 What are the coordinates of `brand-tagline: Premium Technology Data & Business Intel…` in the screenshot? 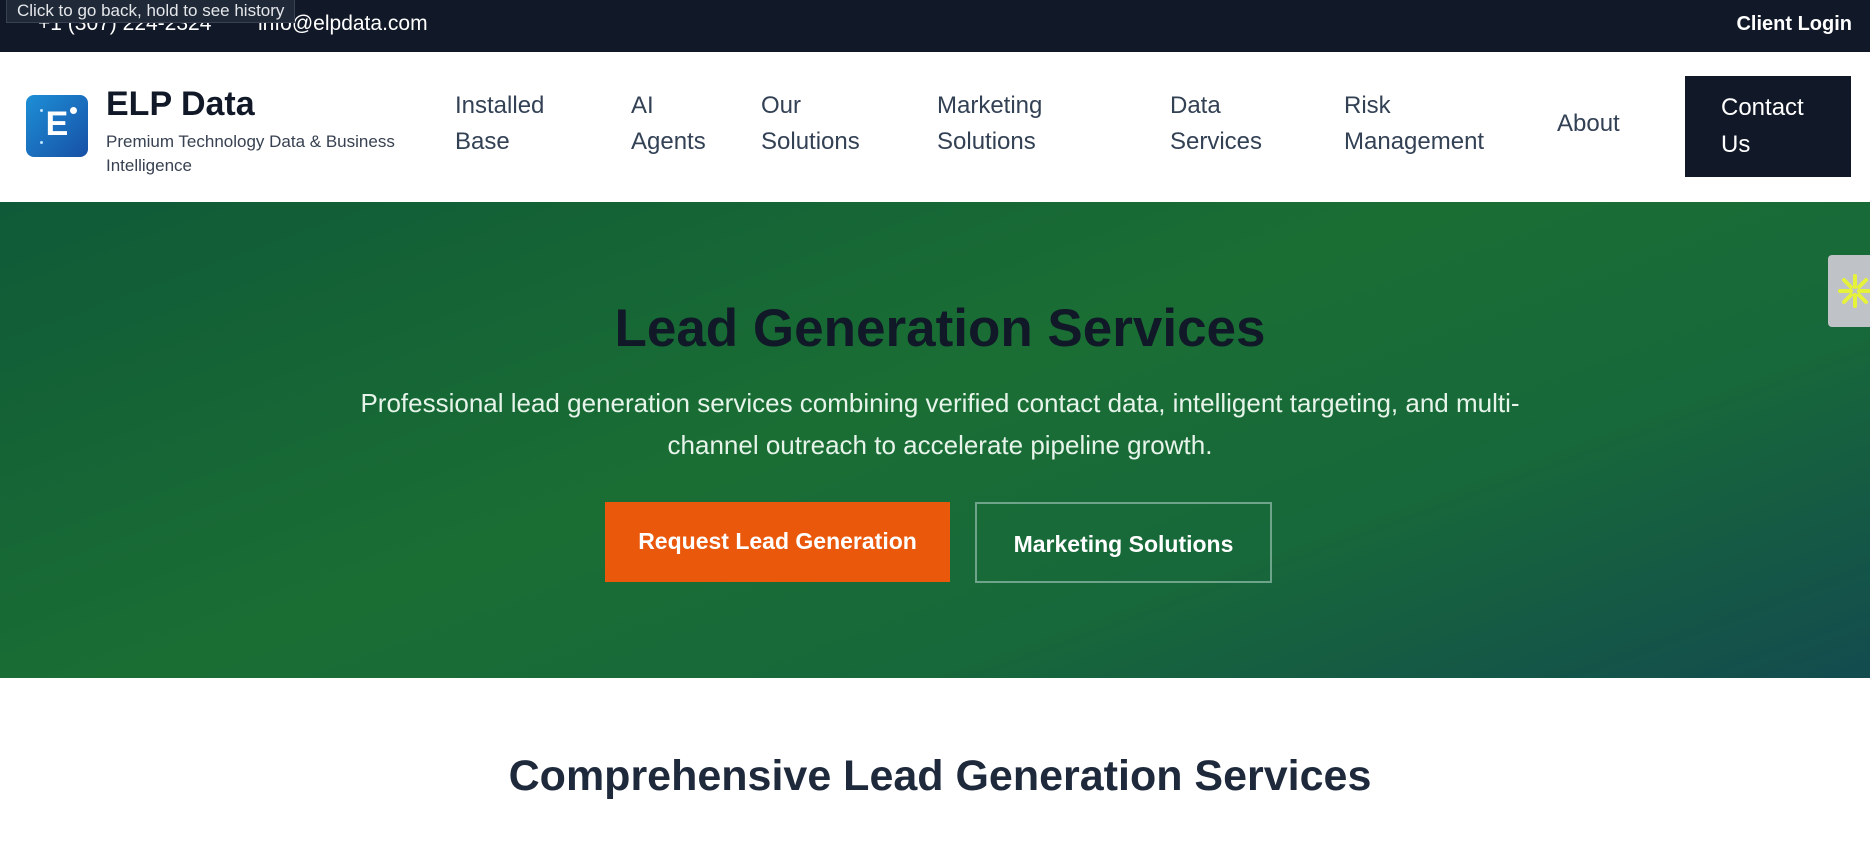 It's located at (250, 153).